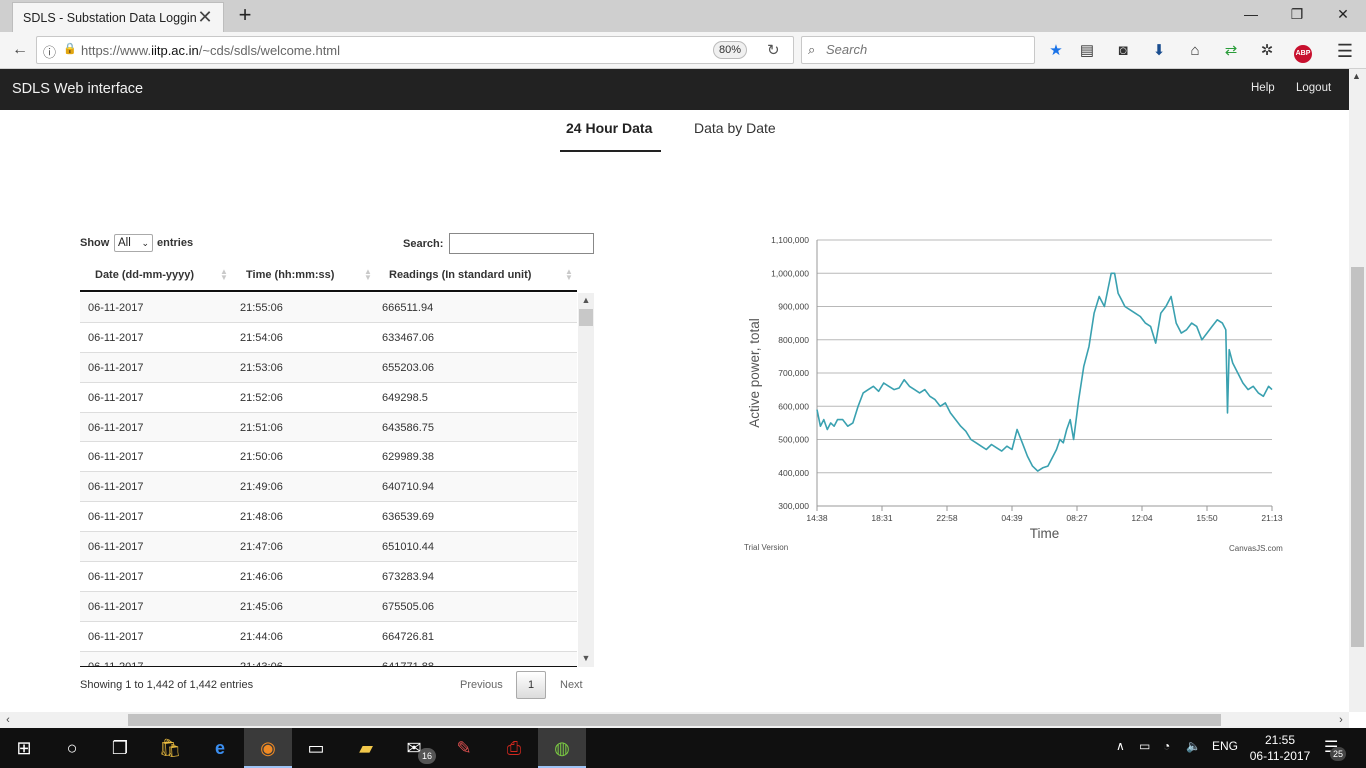 The image size is (1366, 768). I want to click on browser-tab: SDLS - Substation Data Logging ✕, so click(118, 17).